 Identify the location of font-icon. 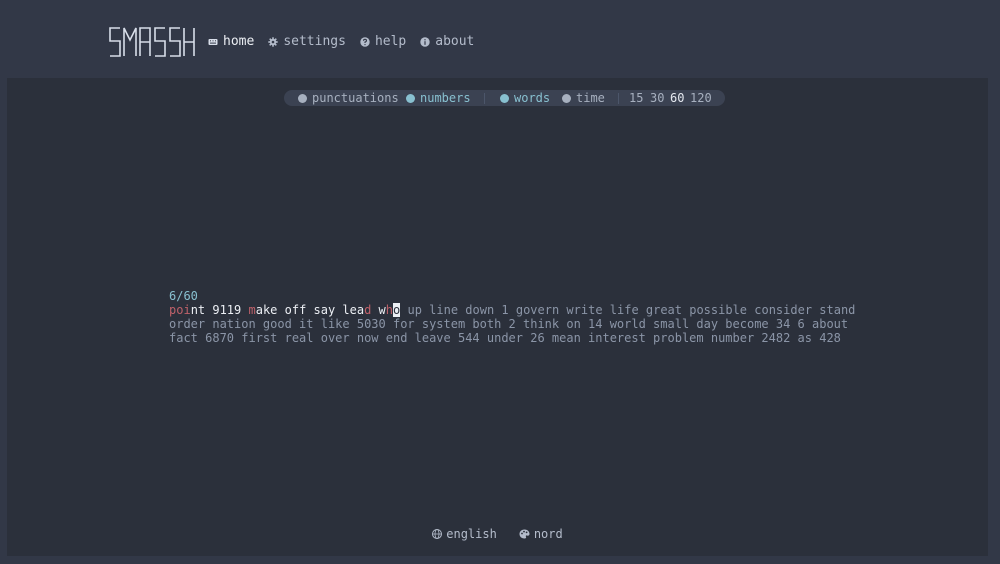
(504, 98).